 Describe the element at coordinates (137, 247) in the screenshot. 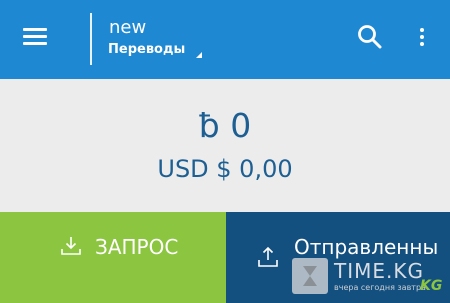

I see `request-label: ЗАПРОС` at that location.